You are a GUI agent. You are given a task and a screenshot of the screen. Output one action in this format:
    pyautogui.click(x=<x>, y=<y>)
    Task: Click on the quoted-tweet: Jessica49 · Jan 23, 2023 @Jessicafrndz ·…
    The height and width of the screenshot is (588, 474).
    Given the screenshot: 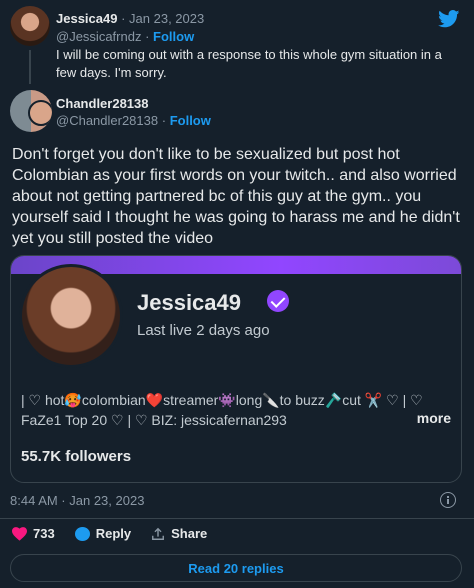 What is the action you would take?
    pyautogui.click(x=237, y=44)
    